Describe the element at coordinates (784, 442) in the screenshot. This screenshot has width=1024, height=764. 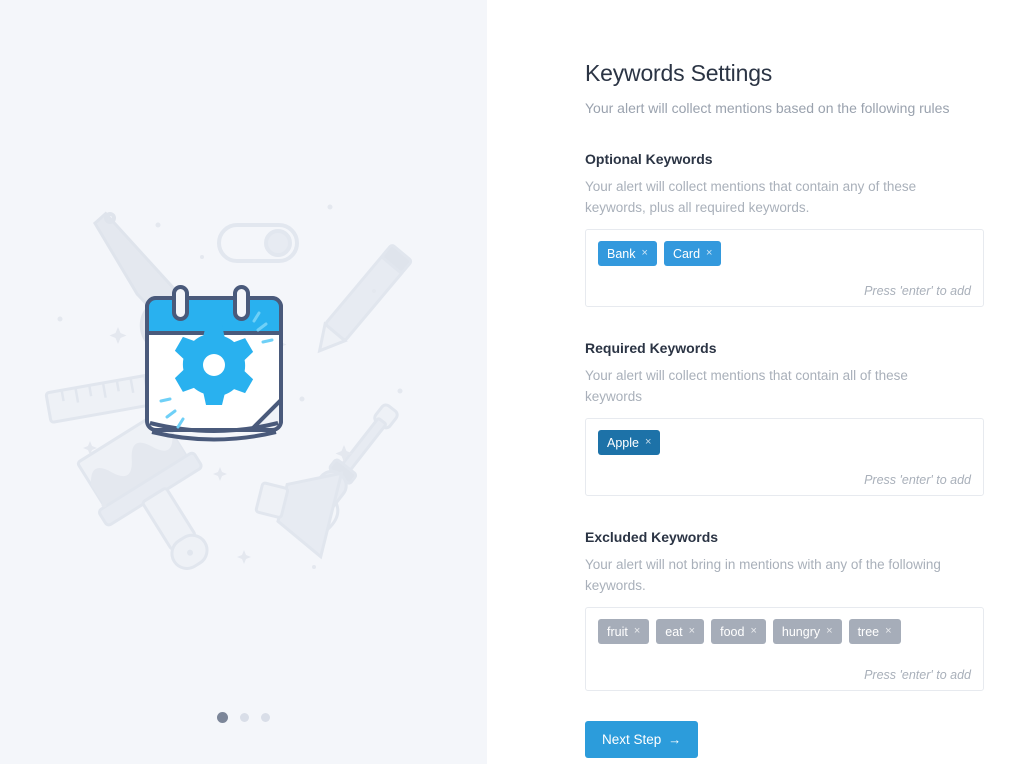
I see `required-keywords-tag-list: Apple ×` at that location.